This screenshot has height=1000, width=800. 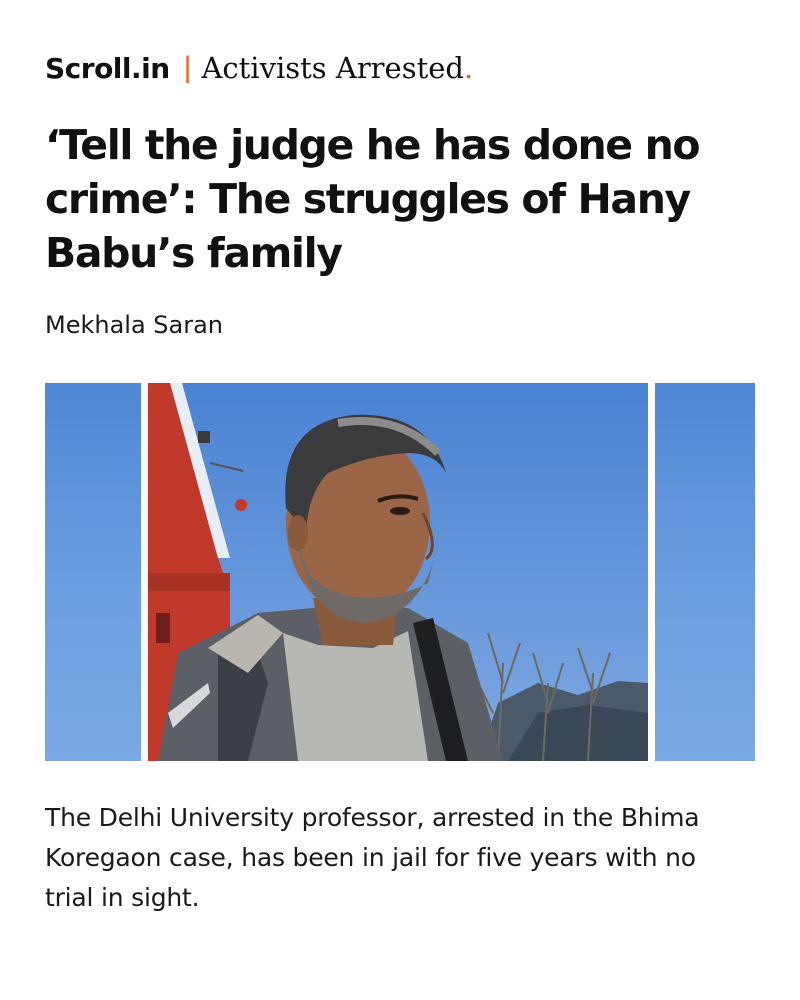 I want to click on photo-side-panel-right, so click(x=705, y=572).